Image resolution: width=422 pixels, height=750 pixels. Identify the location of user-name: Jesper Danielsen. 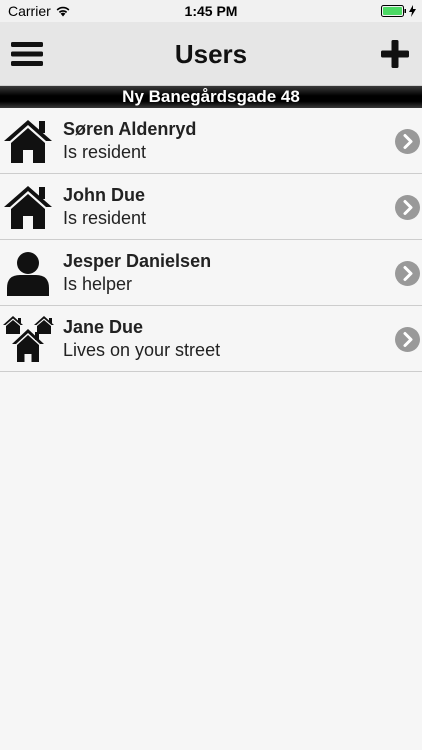
(137, 261).